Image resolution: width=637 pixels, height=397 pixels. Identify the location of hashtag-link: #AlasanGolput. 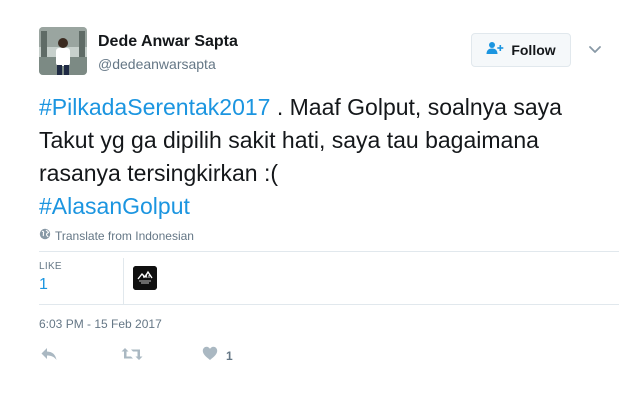
(114, 206).